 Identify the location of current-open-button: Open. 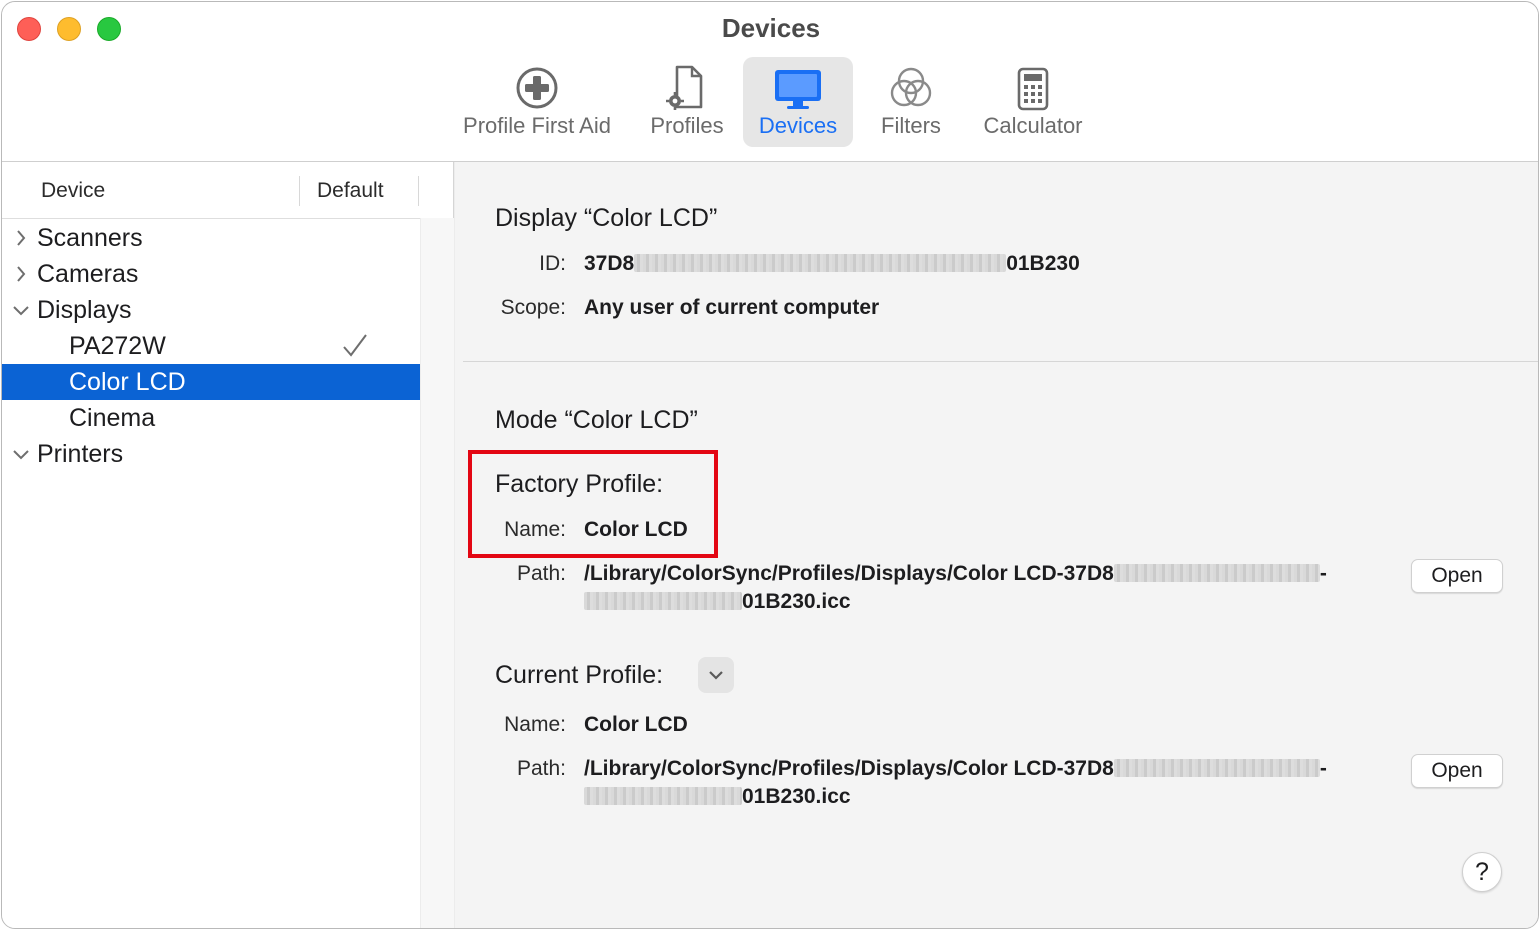
(1457, 771).